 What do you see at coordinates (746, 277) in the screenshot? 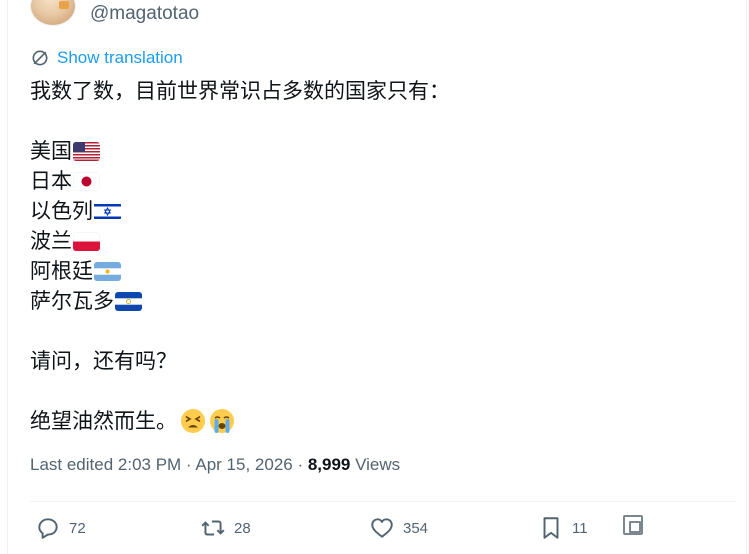
I see `right-border` at bounding box center [746, 277].